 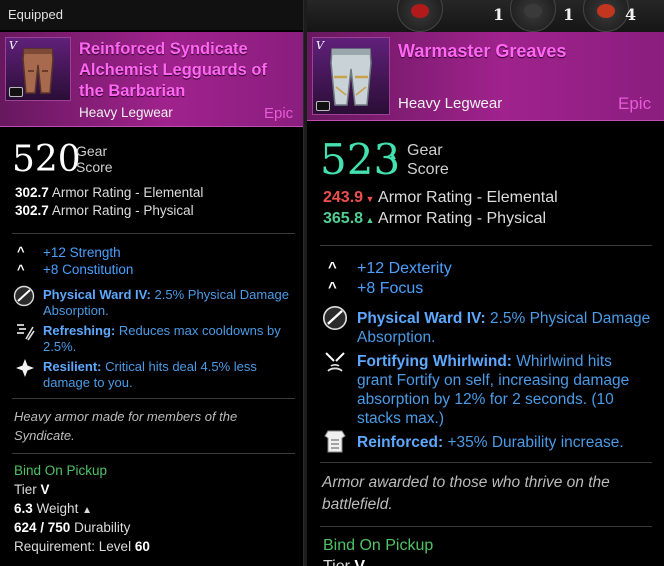 I want to click on reinforced-icon, so click(x=335, y=441).